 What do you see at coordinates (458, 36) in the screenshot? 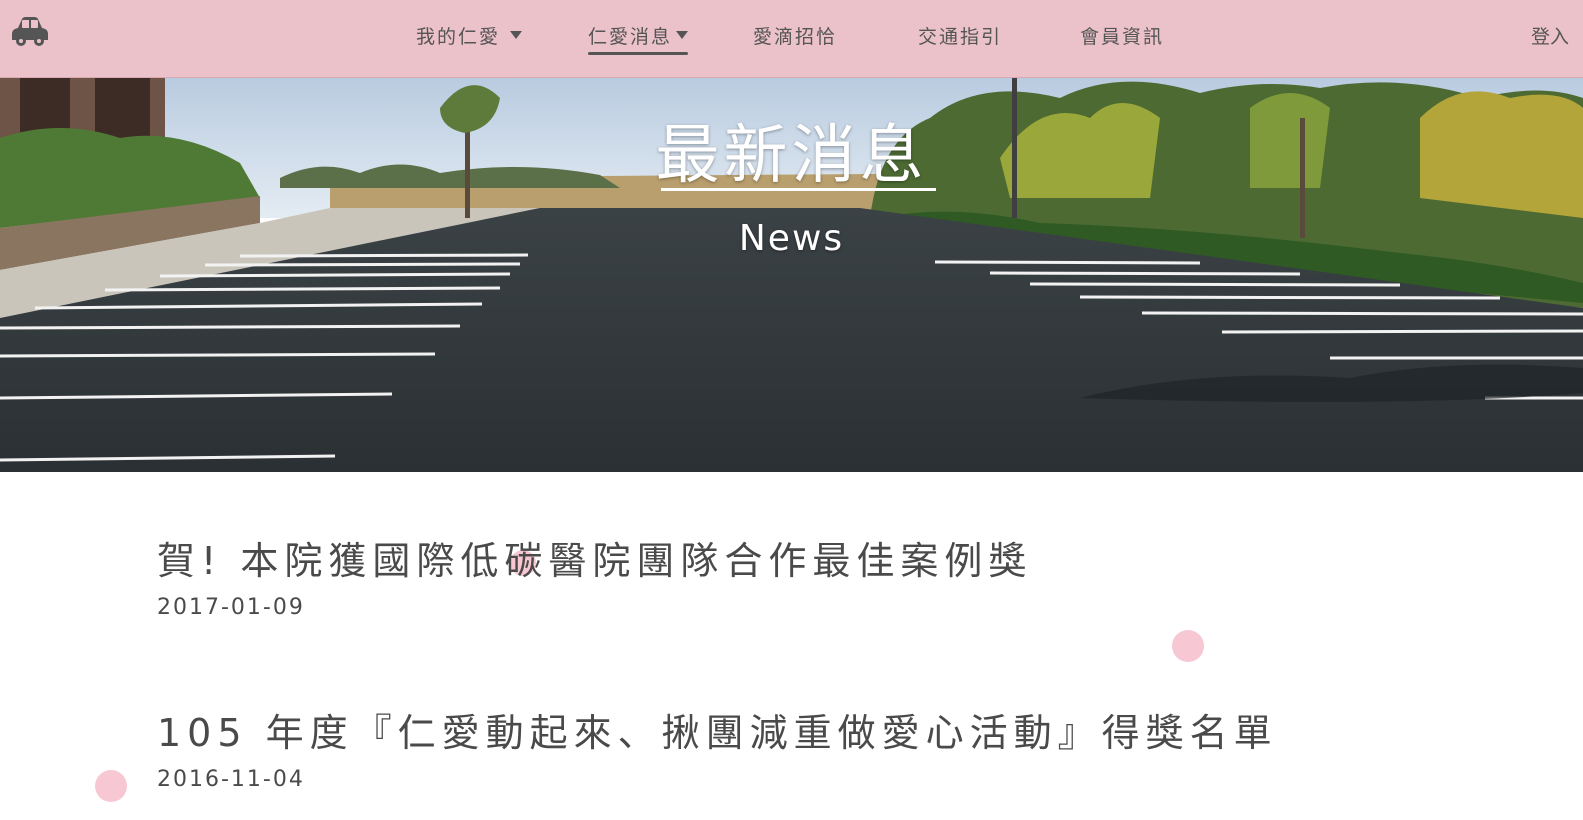
I see `nav-item-label: 我的仁愛` at bounding box center [458, 36].